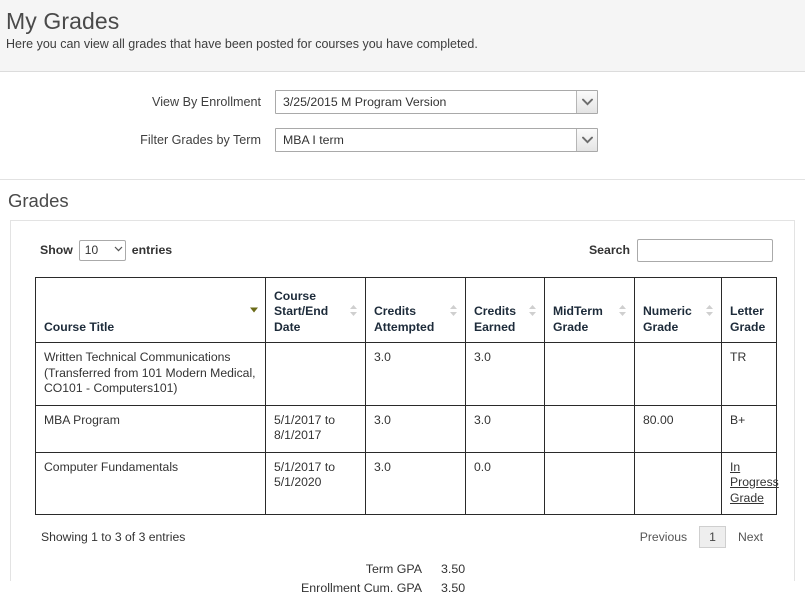 This screenshot has width=805, height=593. What do you see at coordinates (56, 250) in the screenshot?
I see `show-label: Show` at bounding box center [56, 250].